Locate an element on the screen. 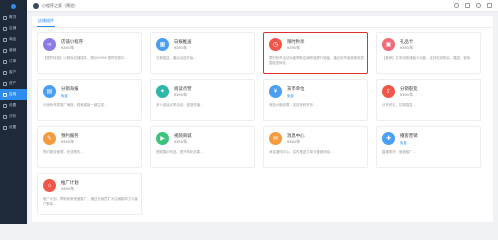 The image size is (498, 240). sidebar-item-label: 分析 is located at coordinates (13, 116).